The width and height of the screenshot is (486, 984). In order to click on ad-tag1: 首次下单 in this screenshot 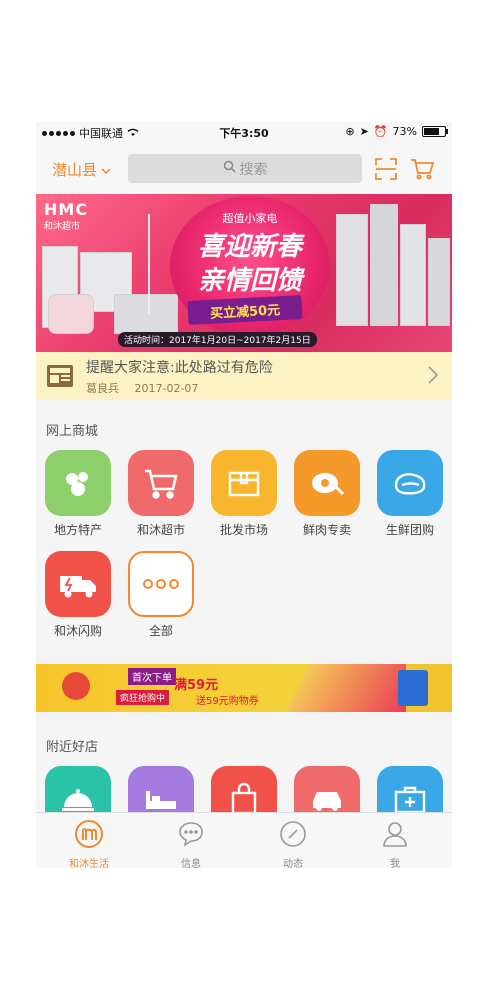, I will do `click(152, 676)`.